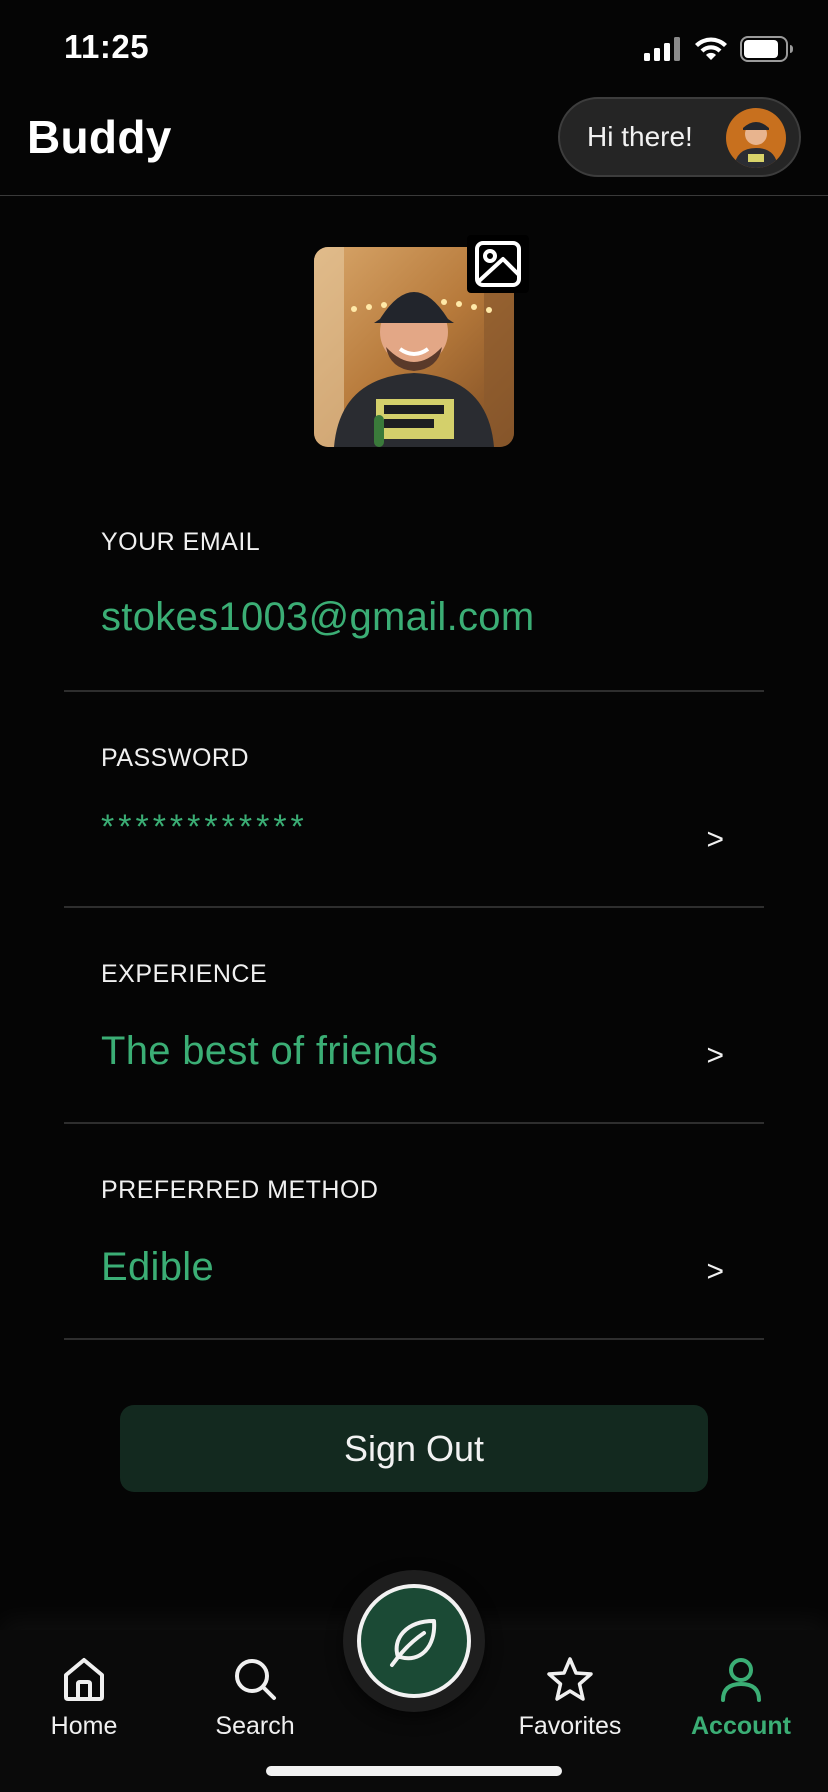 The height and width of the screenshot is (1792, 828). I want to click on tab-home: Home, so click(84, 1698).